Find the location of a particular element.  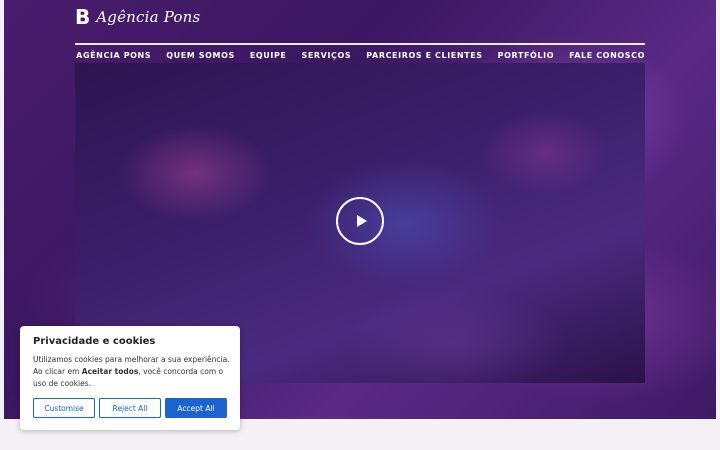

logo-mark: B is located at coordinates (83, 17).